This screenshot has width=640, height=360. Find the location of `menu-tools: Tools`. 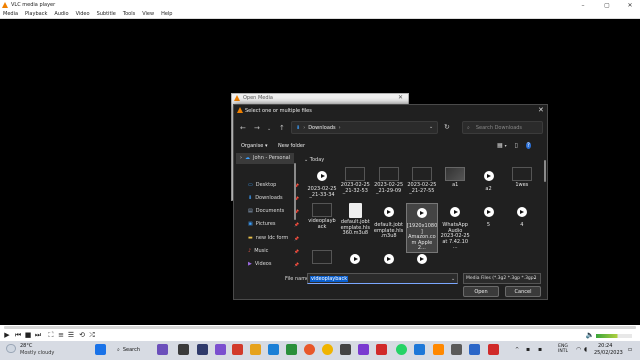

menu-tools: Tools is located at coordinates (129, 14).